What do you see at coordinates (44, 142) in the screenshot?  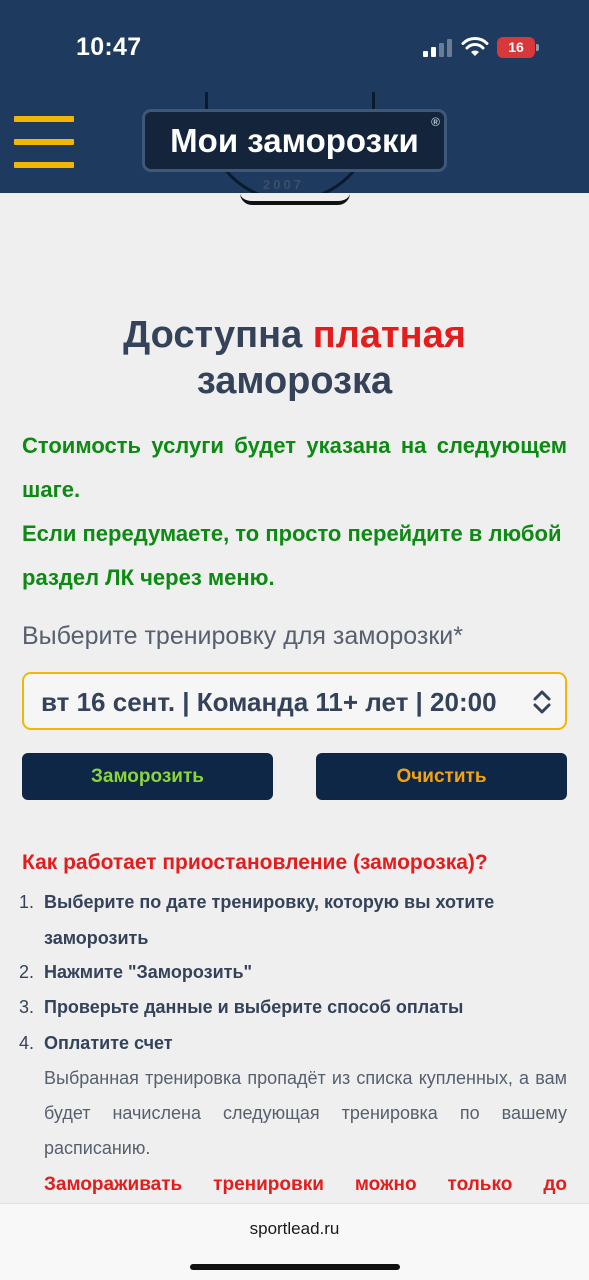 I see `menu-icon` at bounding box center [44, 142].